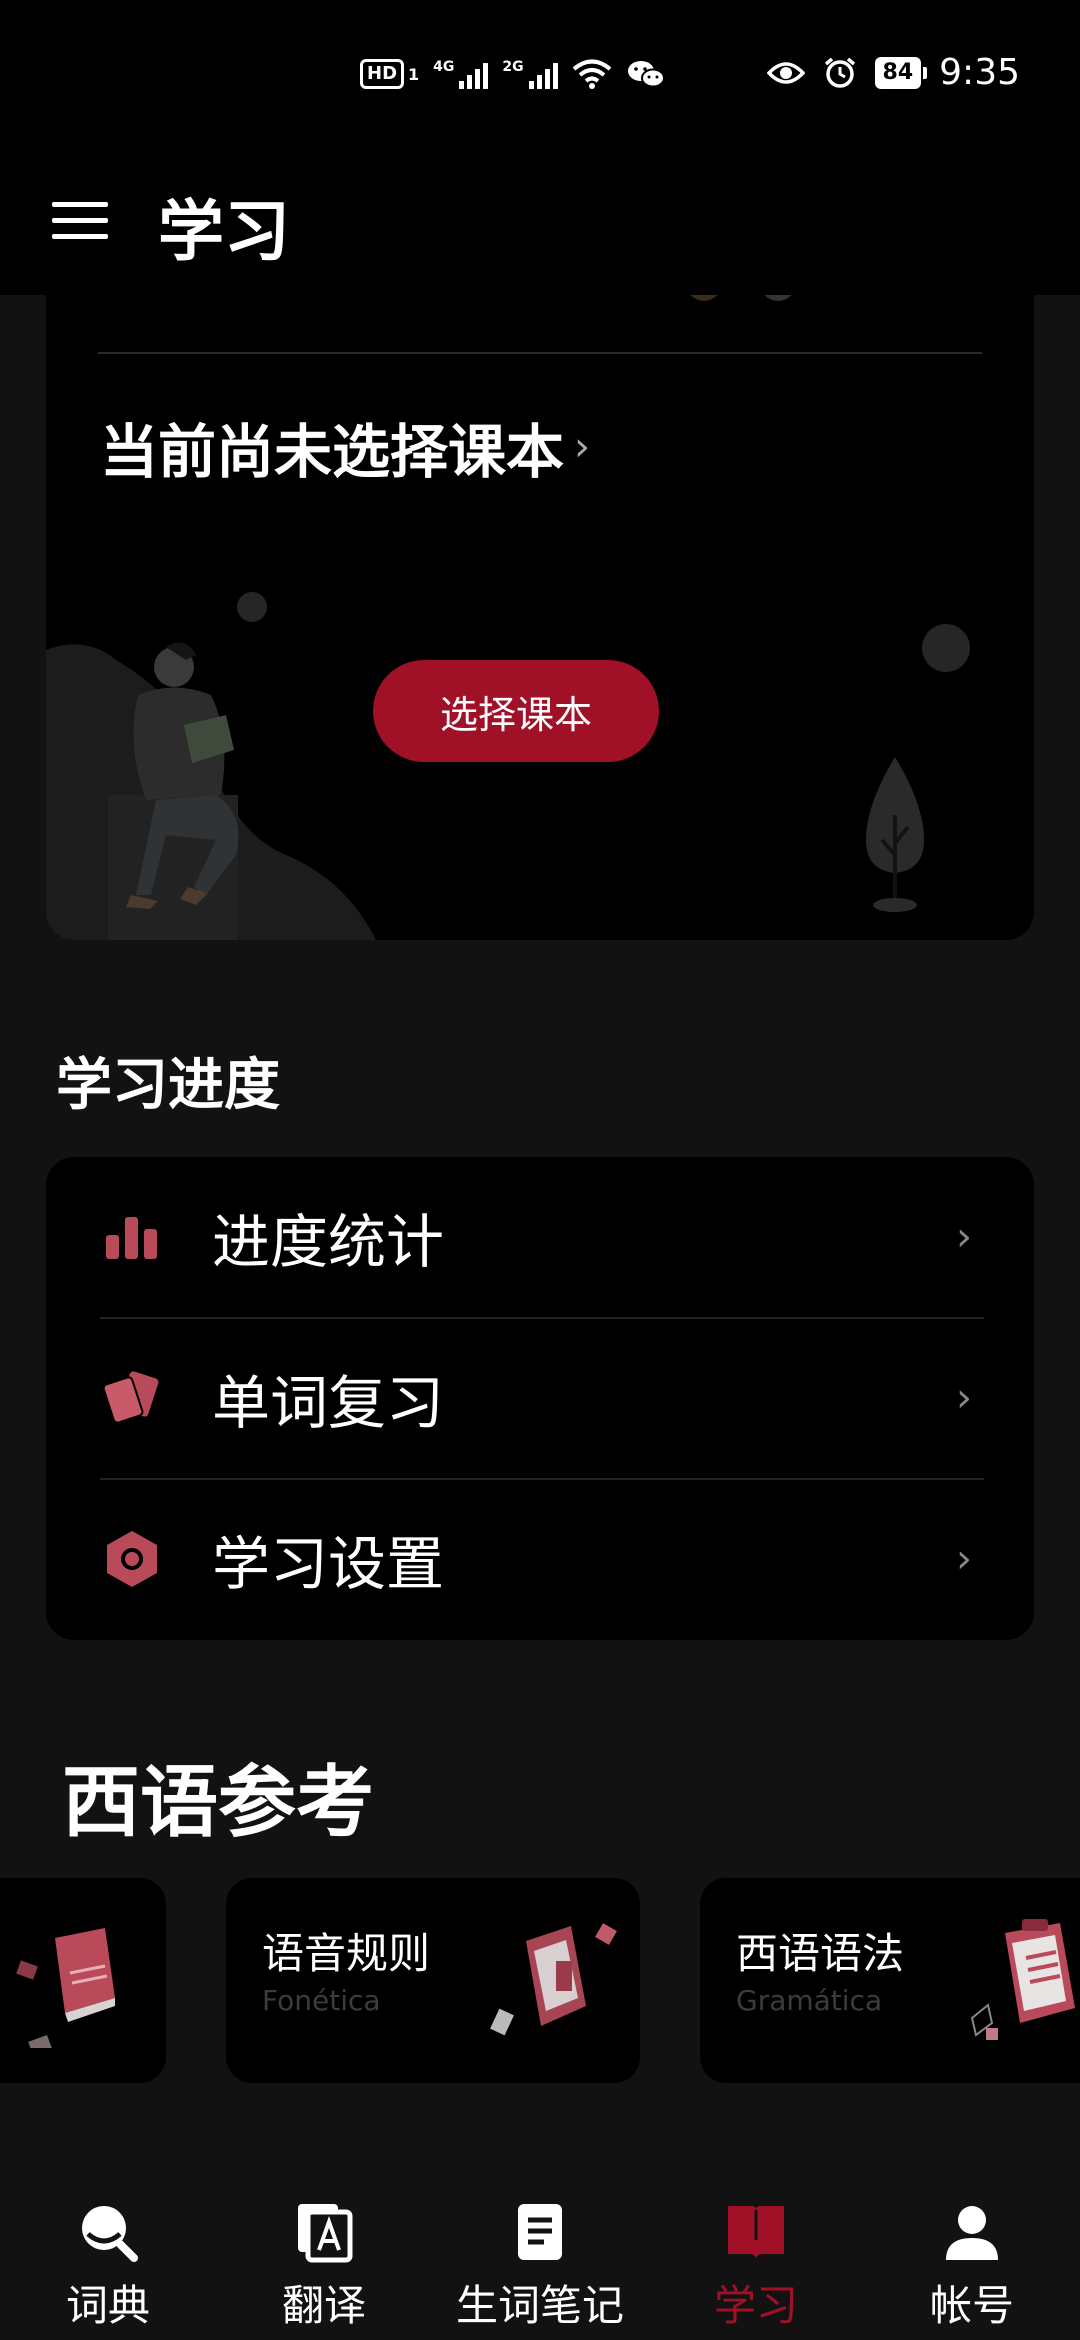  I want to click on progress-stats-item: 进度统计 ›, so click(540, 1237).